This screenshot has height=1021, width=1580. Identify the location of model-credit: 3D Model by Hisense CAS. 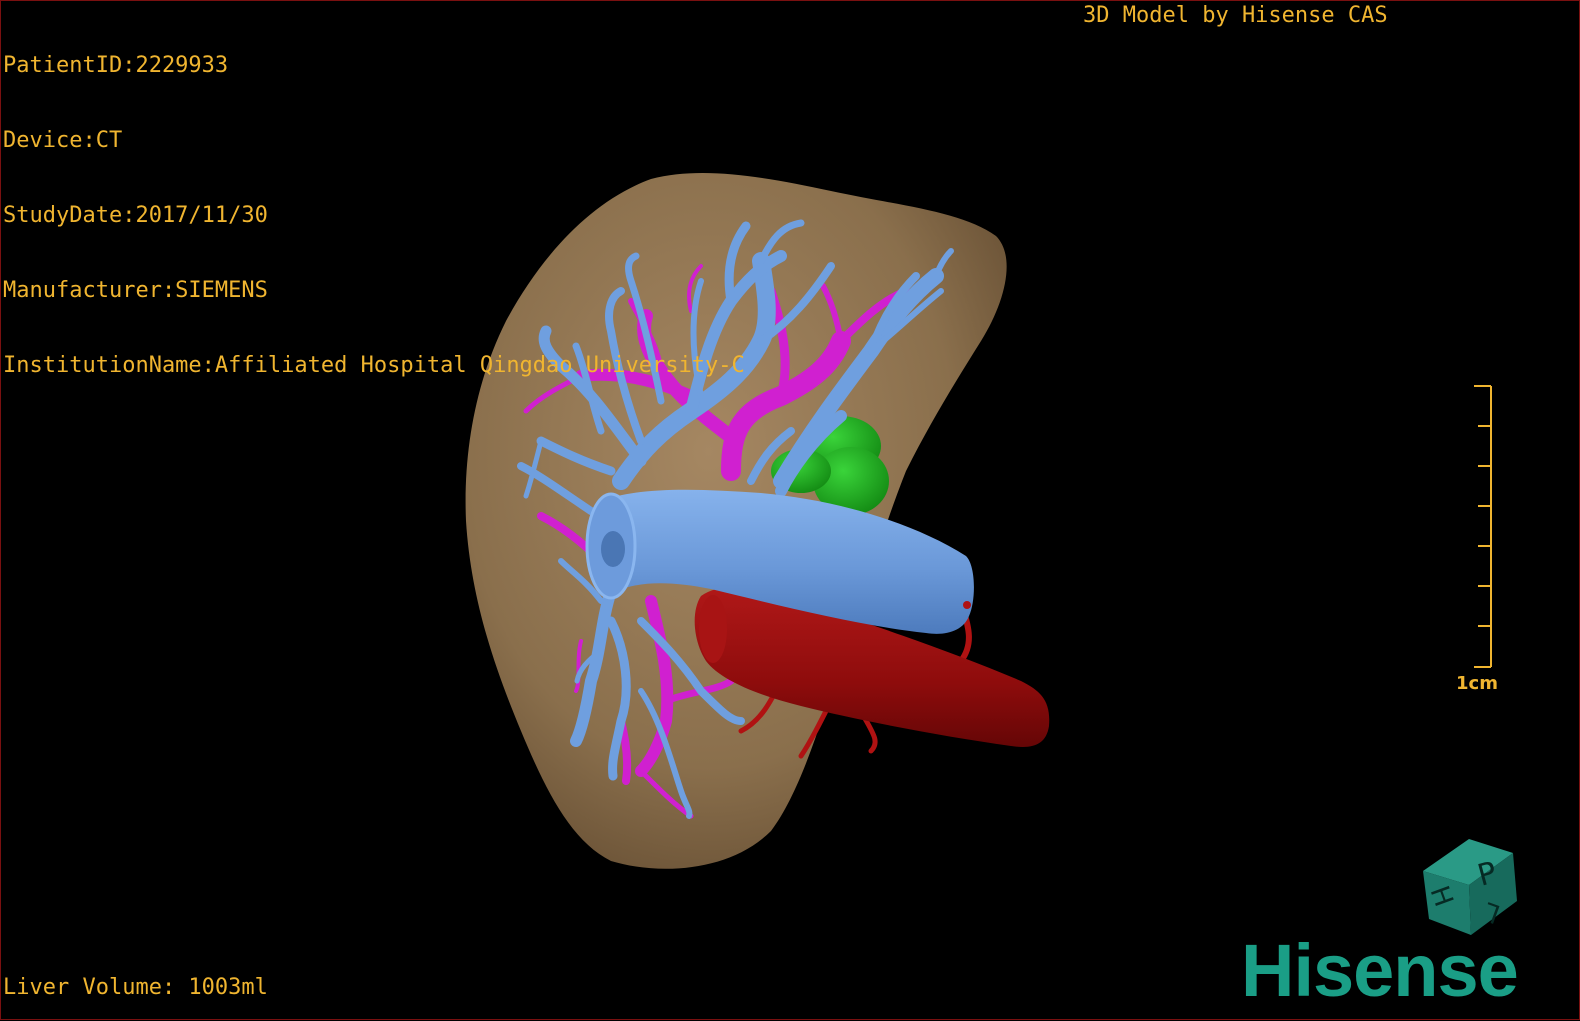
(1235, 15).